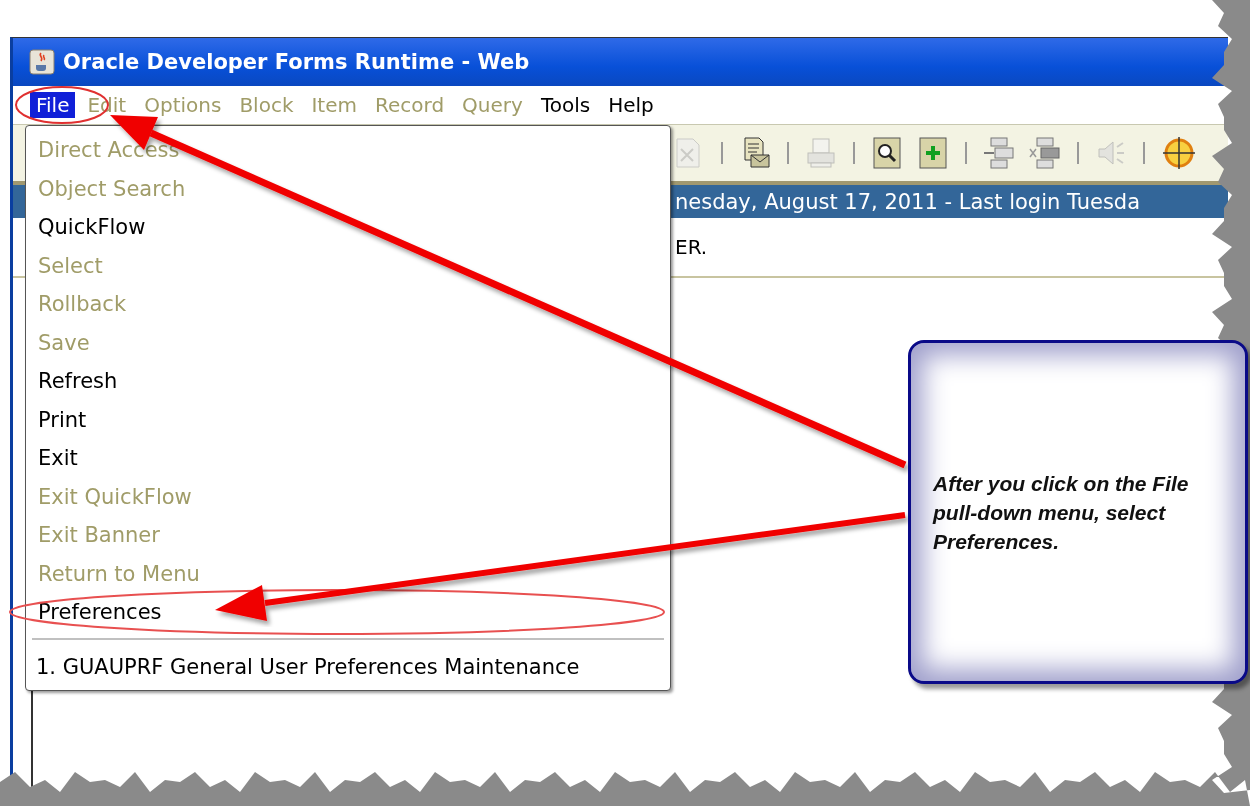 The height and width of the screenshot is (806, 1250). What do you see at coordinates (348, 419) in the screenshot?
I see `menu-item: Print` at bounding box center [348, 419].